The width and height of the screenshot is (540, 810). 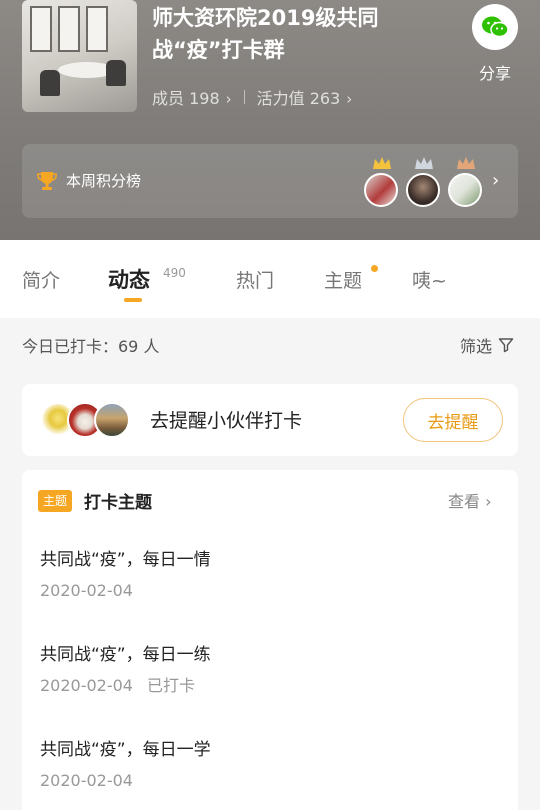 I want to click on members-link: 成员 198 ›, so click(x=192, y=97).